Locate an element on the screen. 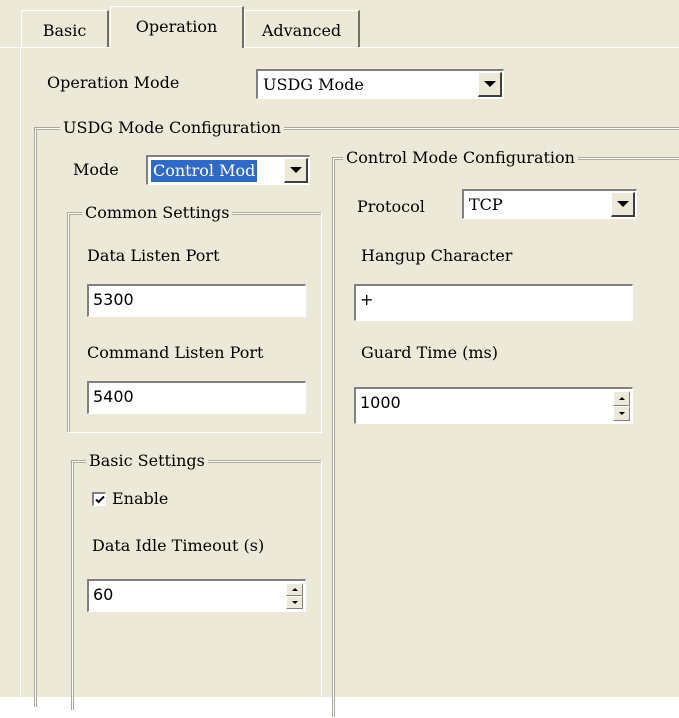 This screenshot has width=679, height=718. protocol-select: TCP is located at coordinates (549, 204).